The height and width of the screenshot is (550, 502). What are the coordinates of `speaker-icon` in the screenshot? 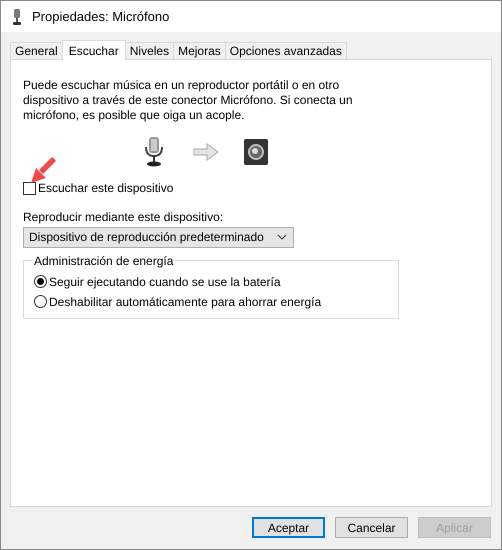 It's located at (256, 152).